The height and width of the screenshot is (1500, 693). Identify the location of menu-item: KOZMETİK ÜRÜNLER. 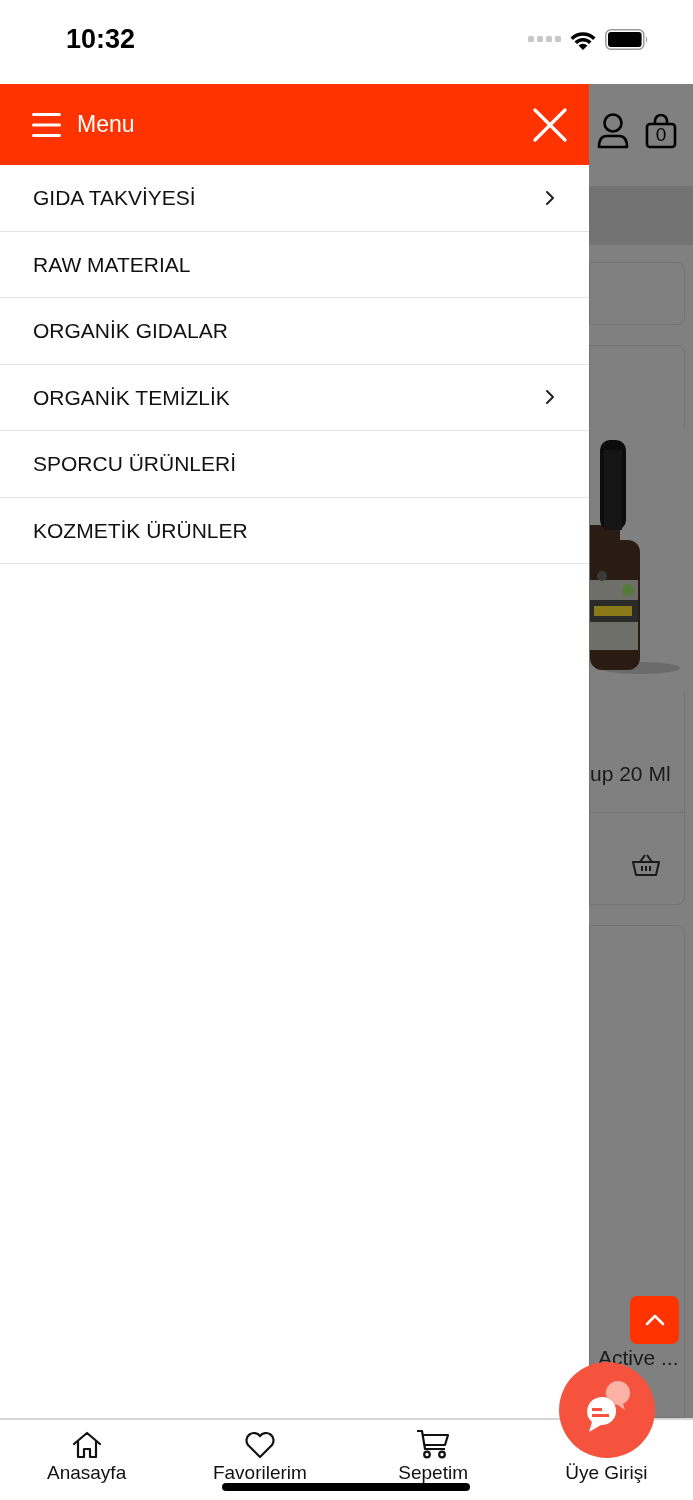
(294, 530).